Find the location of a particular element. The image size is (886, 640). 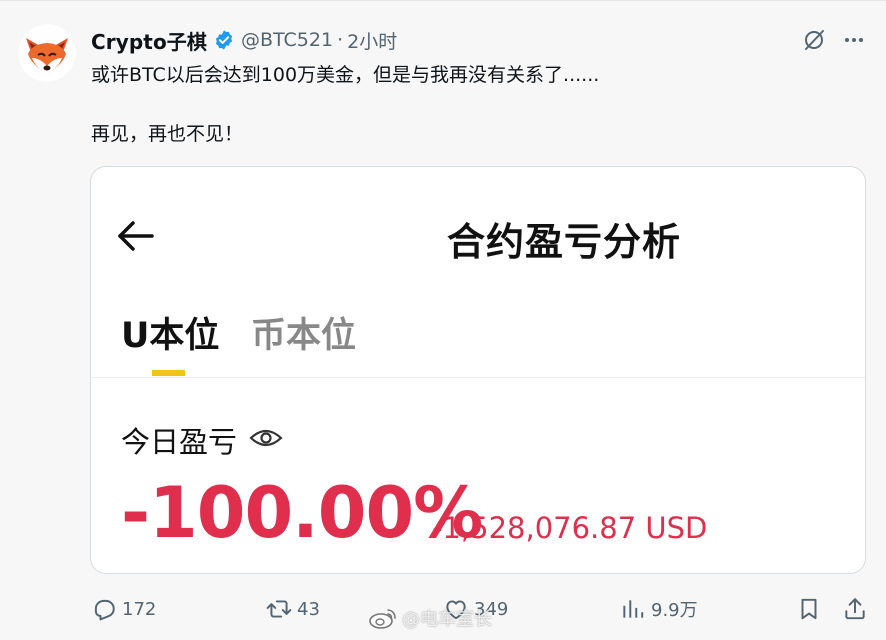

watermark-text: @电车室长 is located at coordinates (447, 619).